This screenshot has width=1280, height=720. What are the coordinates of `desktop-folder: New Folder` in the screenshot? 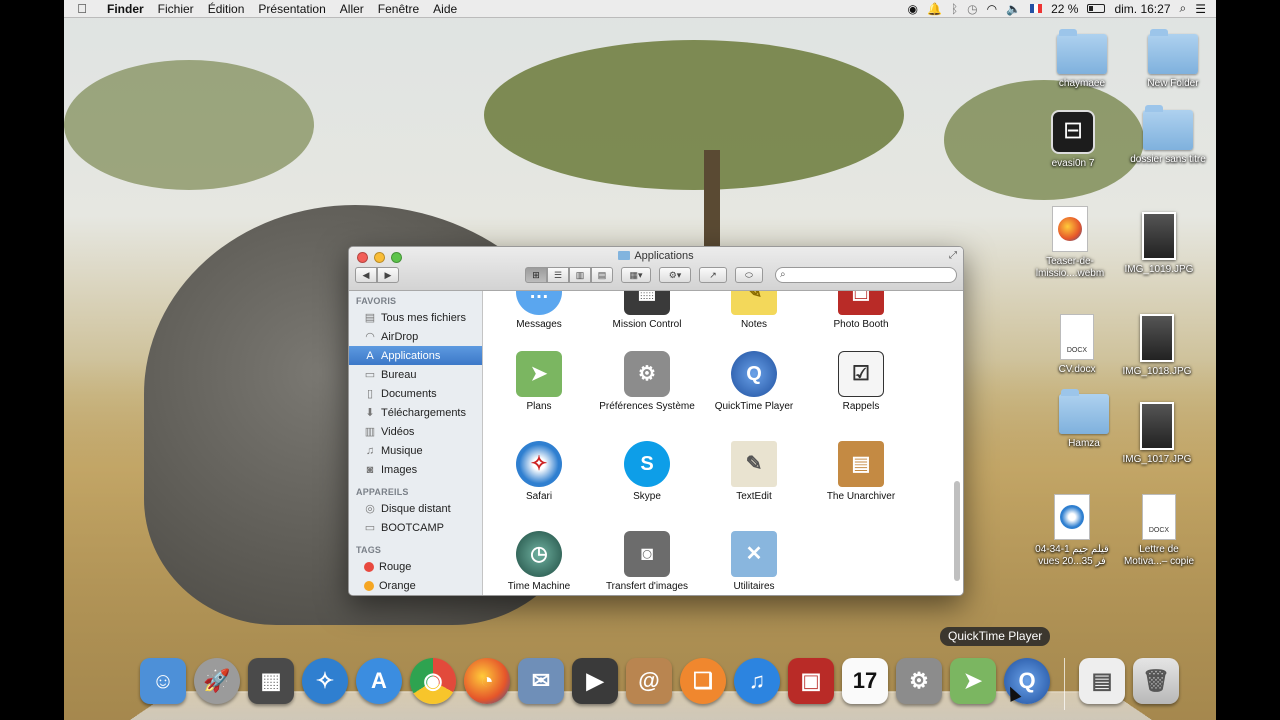 It's located at (1173, 59).